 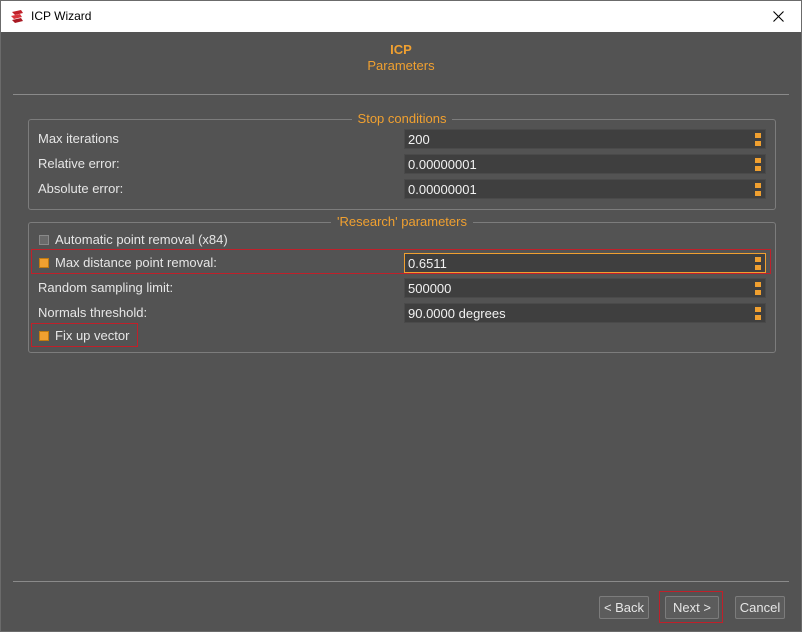 I want to click on close-icon, so click(x=778, y=16).